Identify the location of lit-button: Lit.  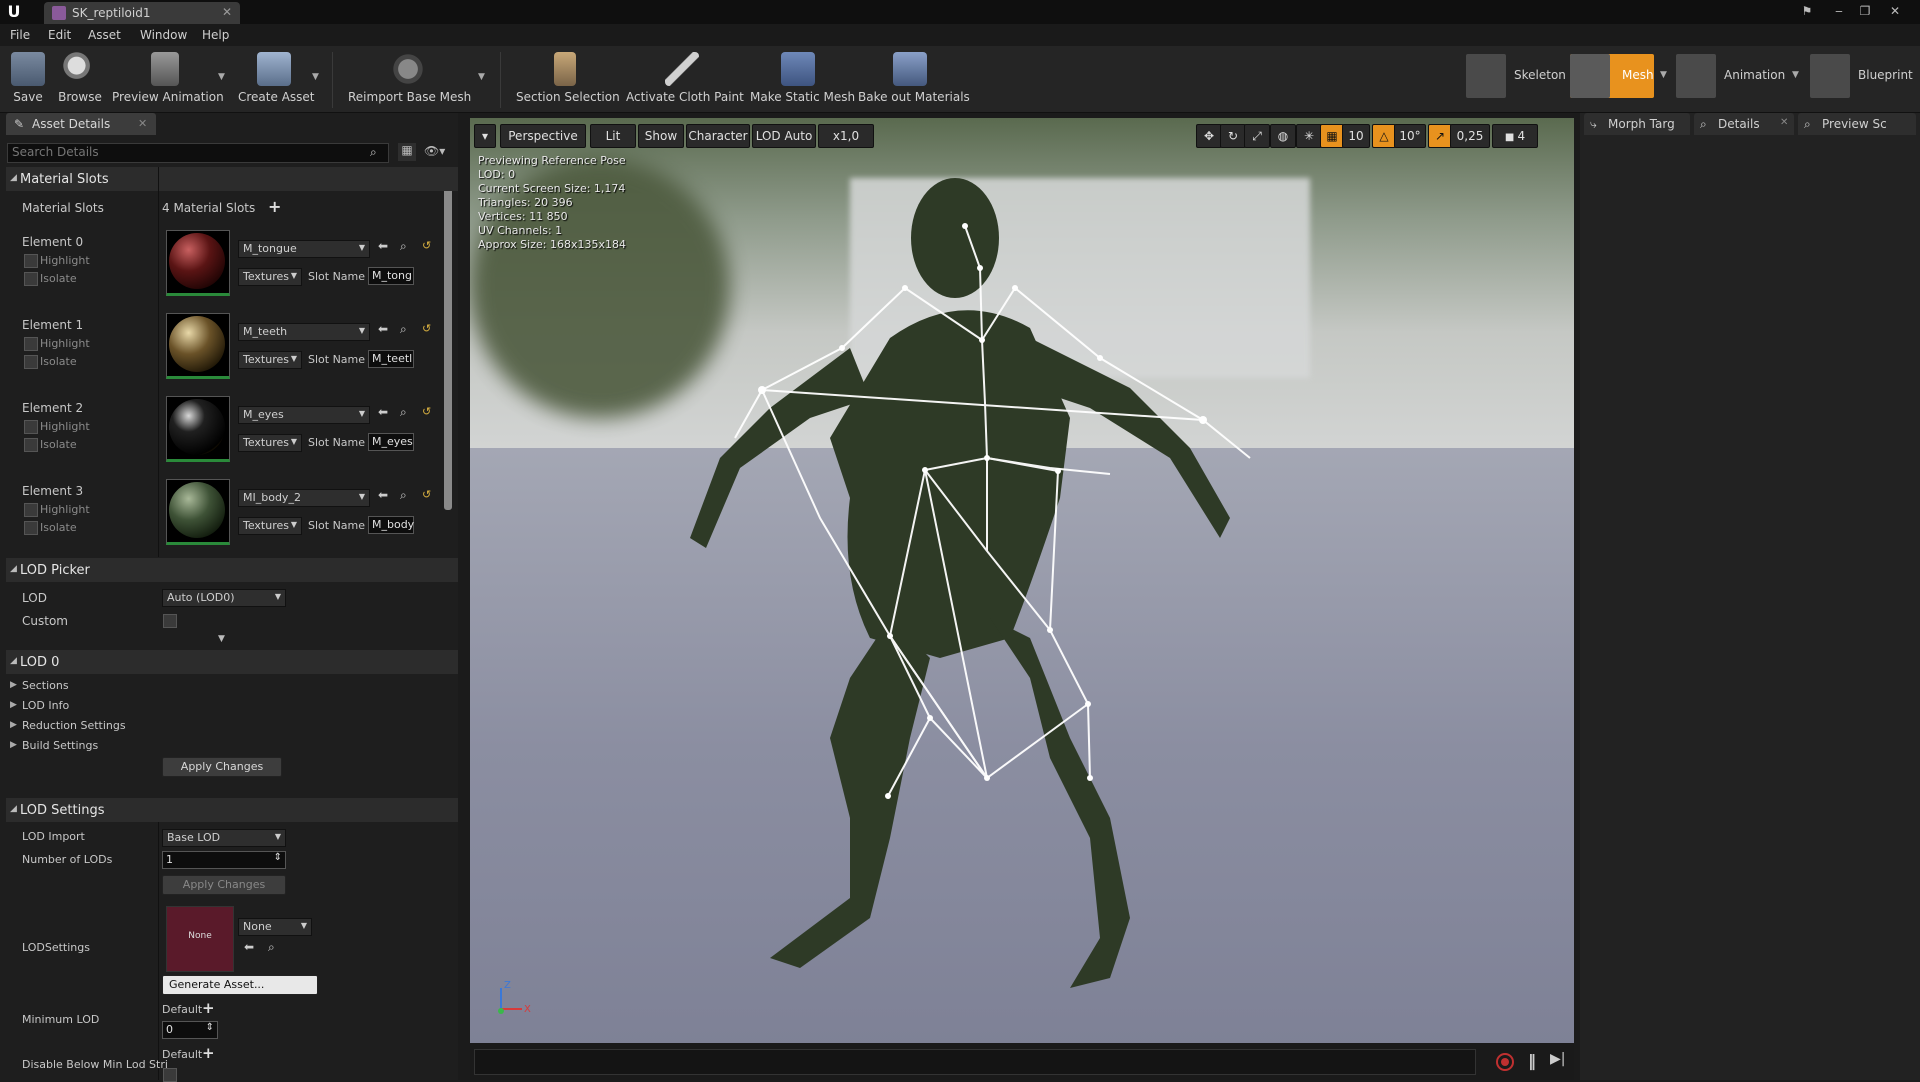
(613, 136).